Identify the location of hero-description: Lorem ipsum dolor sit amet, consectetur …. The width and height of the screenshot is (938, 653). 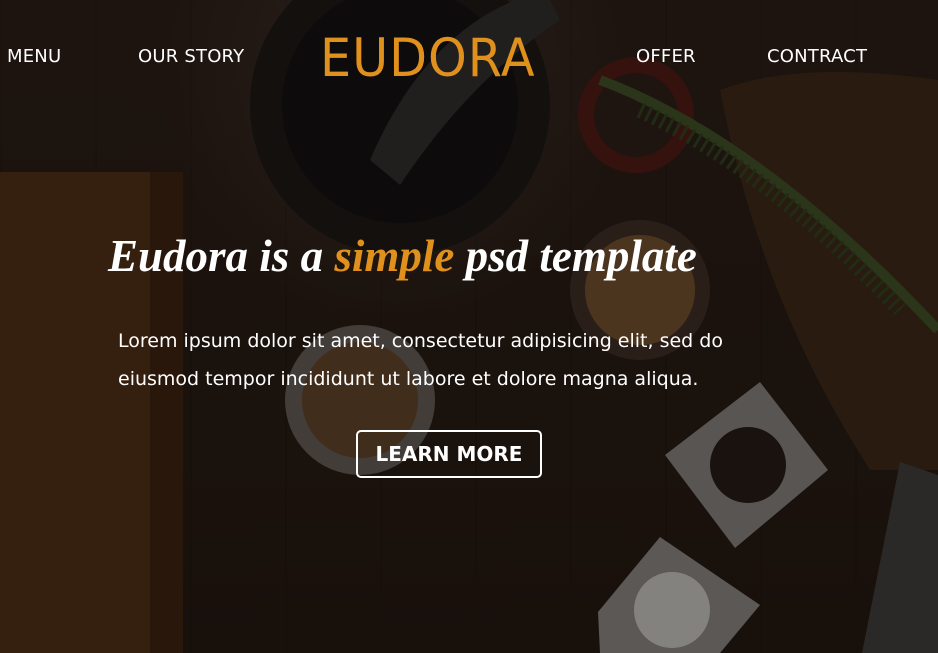
(420, 360).